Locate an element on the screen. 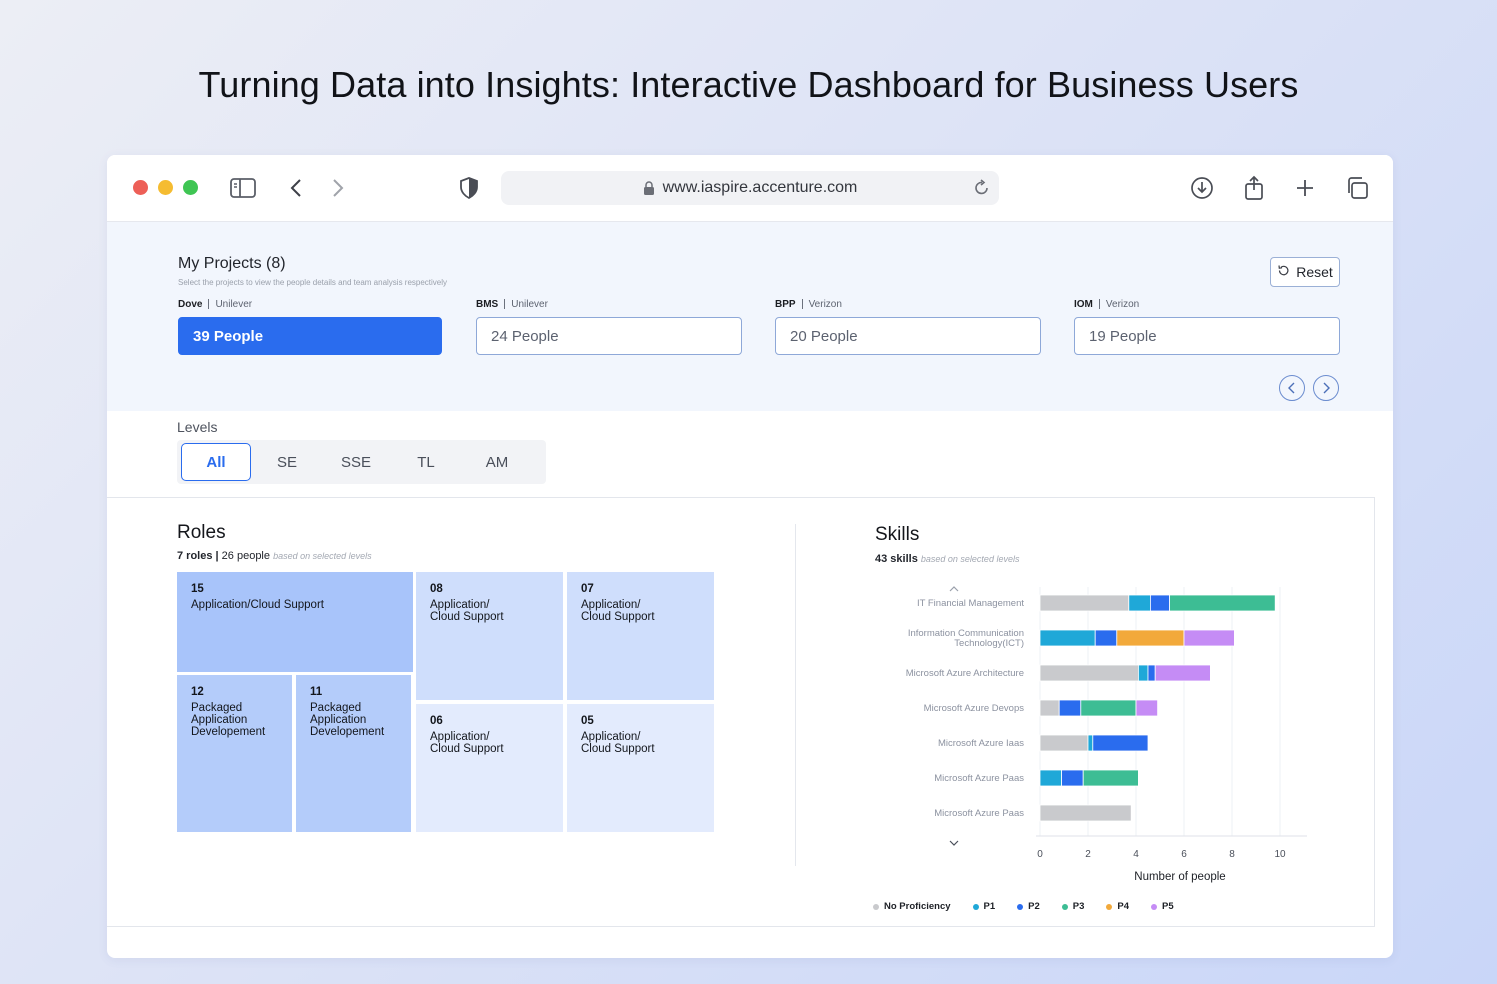 This screenshot has width=1497, height=984. legend-label: P4 is located at coordinates (1123, 906).